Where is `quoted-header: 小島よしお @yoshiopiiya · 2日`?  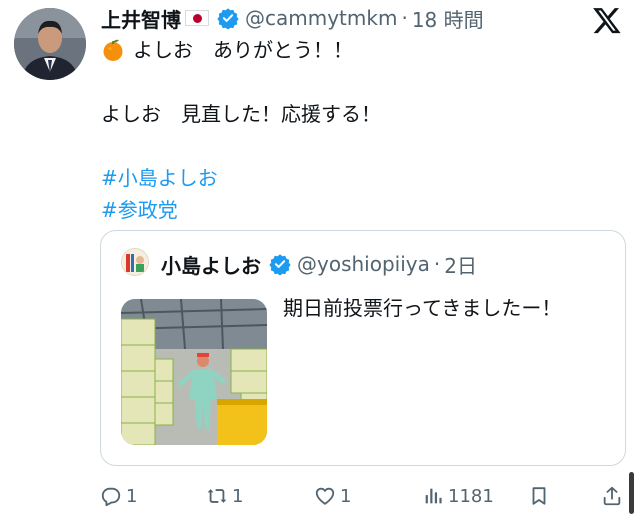
quoted-header: 小島よしお @yoshiopiiya · 2日 is located at coordinates (319, 264).